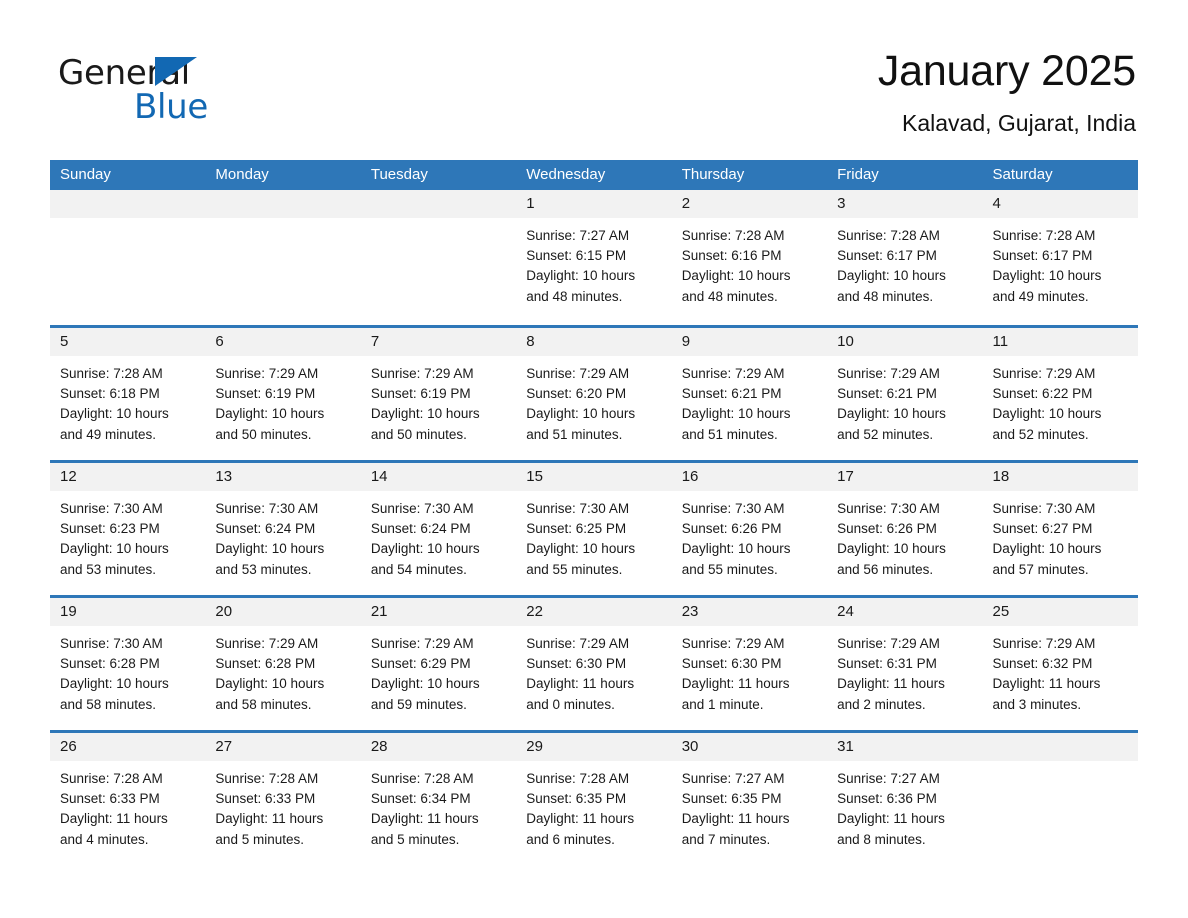 The height and width of the screenshot is (918, 1188). I want to click on day-info-line: Sunrise: 7:27 AM, so click(888, 778).